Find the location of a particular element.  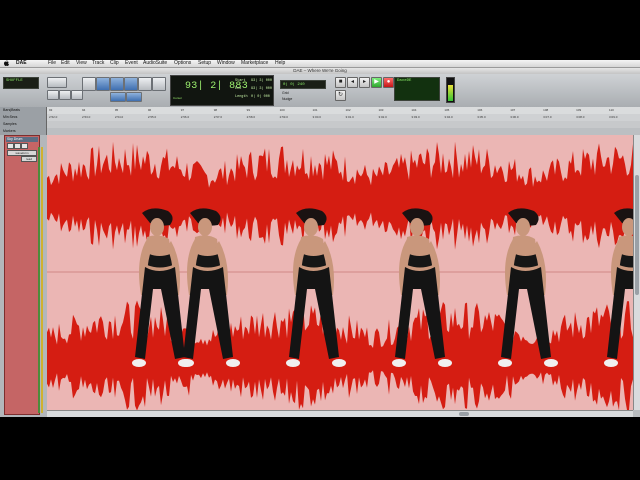

time-tick: 3:09.0 is located at coordinates (613, 117).